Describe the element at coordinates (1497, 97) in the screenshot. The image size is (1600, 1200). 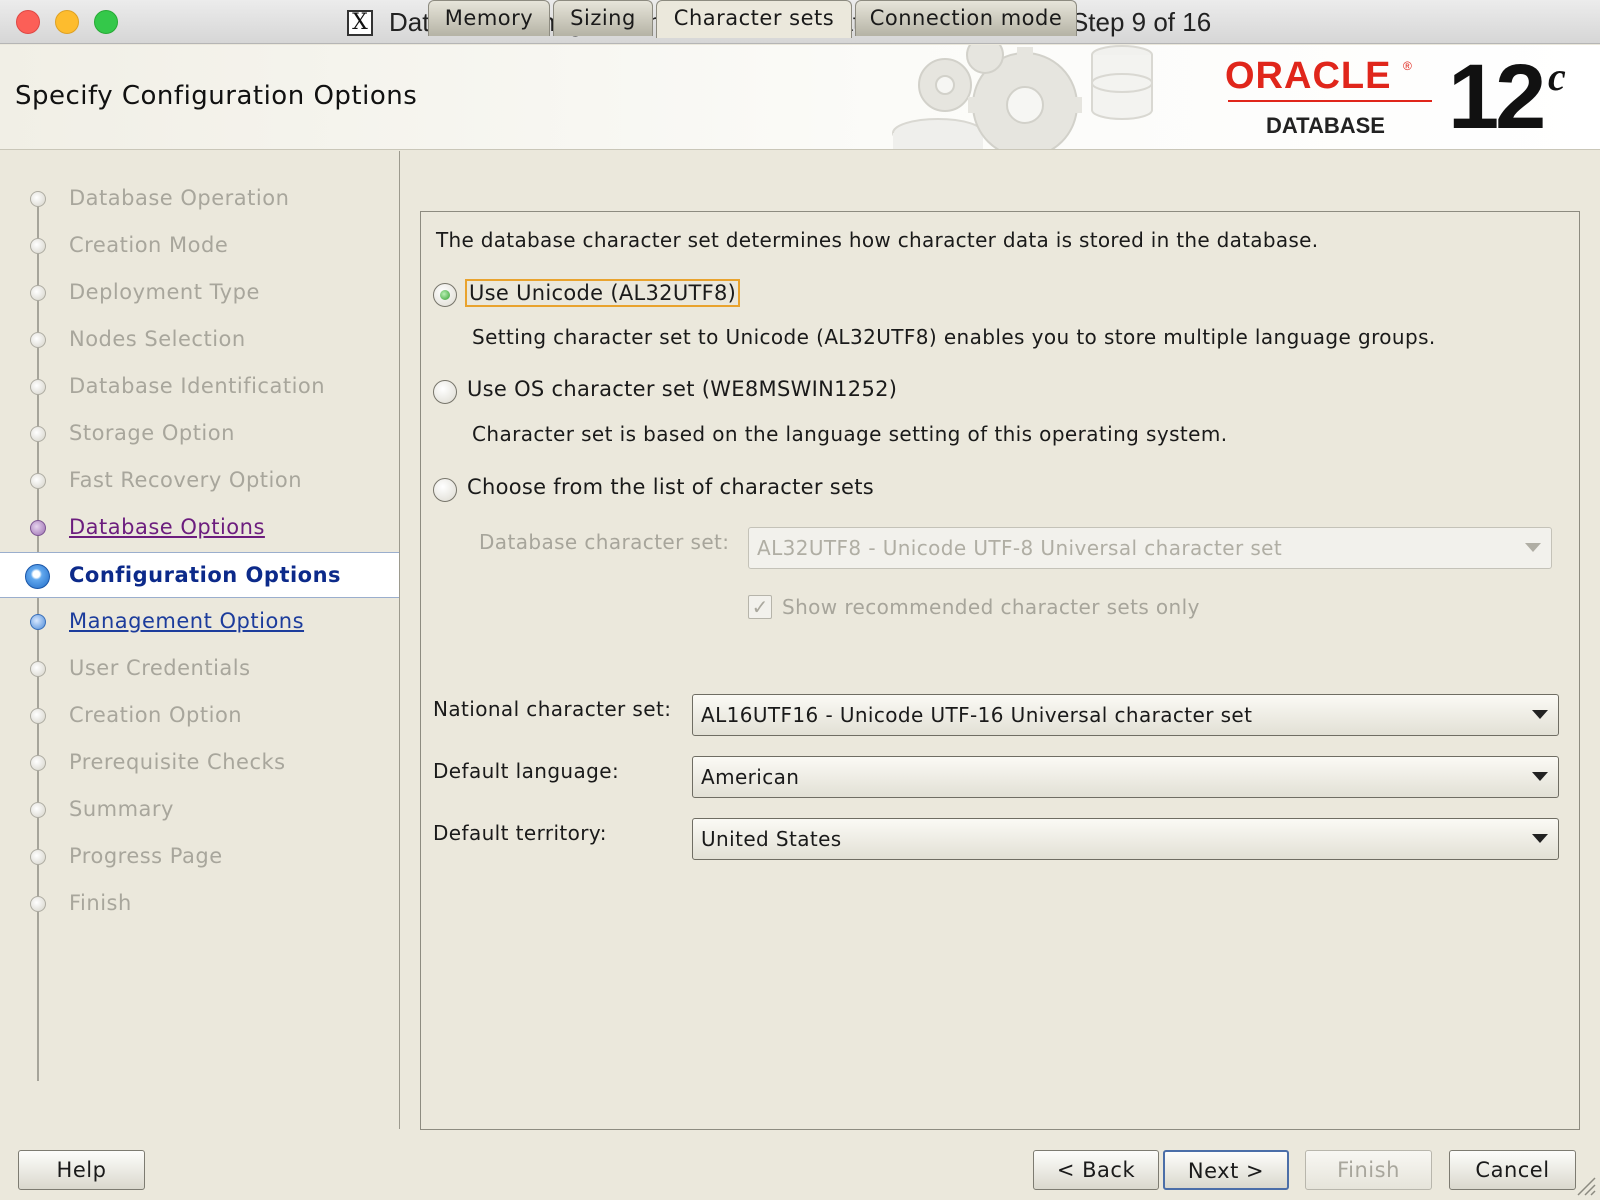
I see `oracle-logo-version: 12` at that location.